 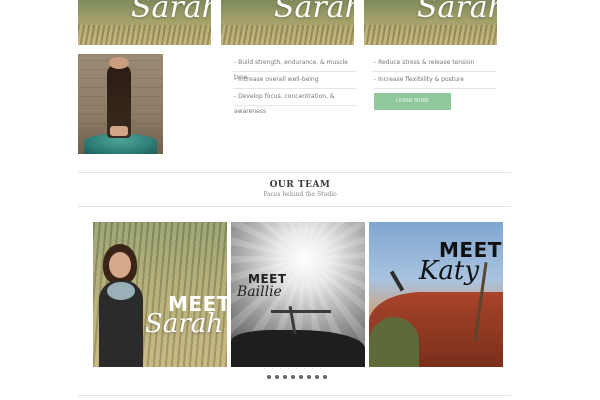 I want to click on list-item: - Reduce stress & release tension, so click(x=435, y=63).